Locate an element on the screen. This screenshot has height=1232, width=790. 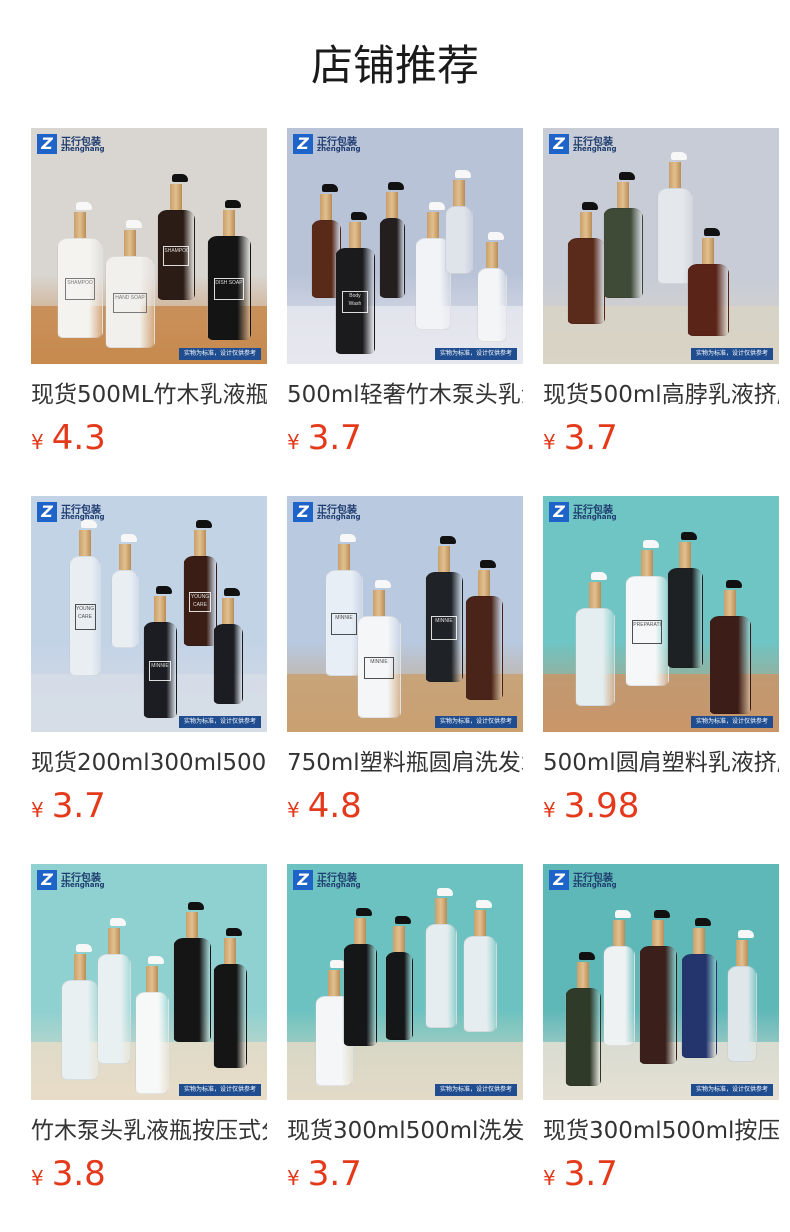
price-row: ¥3.98 is located at coordinates (661, 806).